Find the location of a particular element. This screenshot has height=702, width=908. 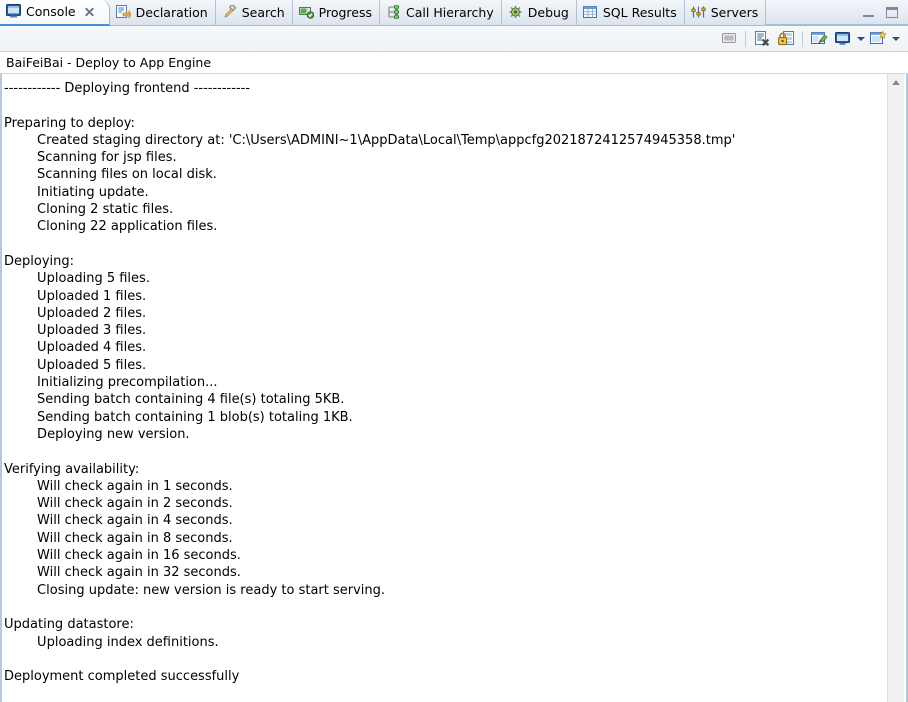

console-line: Uploading 5 files. is located at coordinates (77, 279).